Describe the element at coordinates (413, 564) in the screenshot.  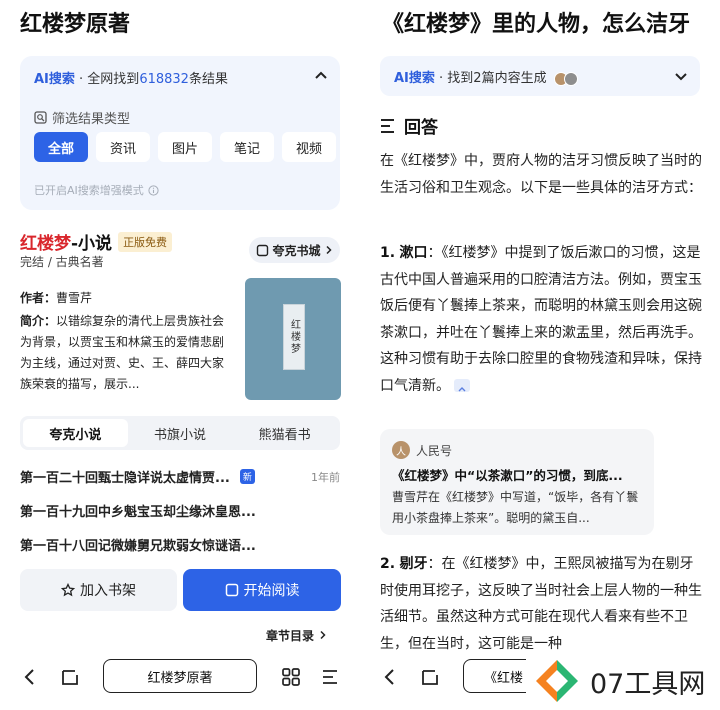
I see `point-title: 剔牙` at that location.